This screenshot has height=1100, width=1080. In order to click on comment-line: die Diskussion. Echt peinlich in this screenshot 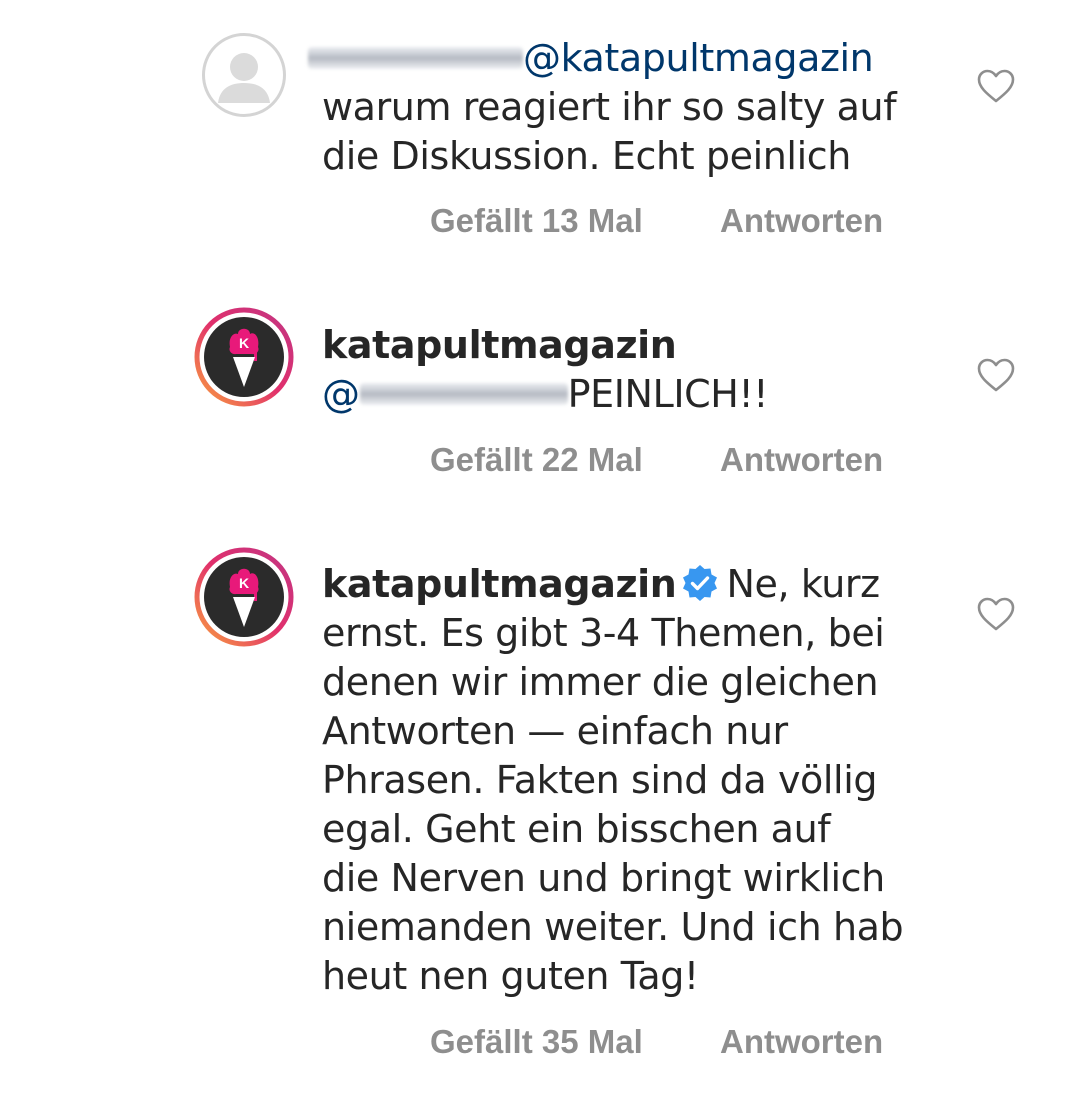, I will do `click(586, 156)`.